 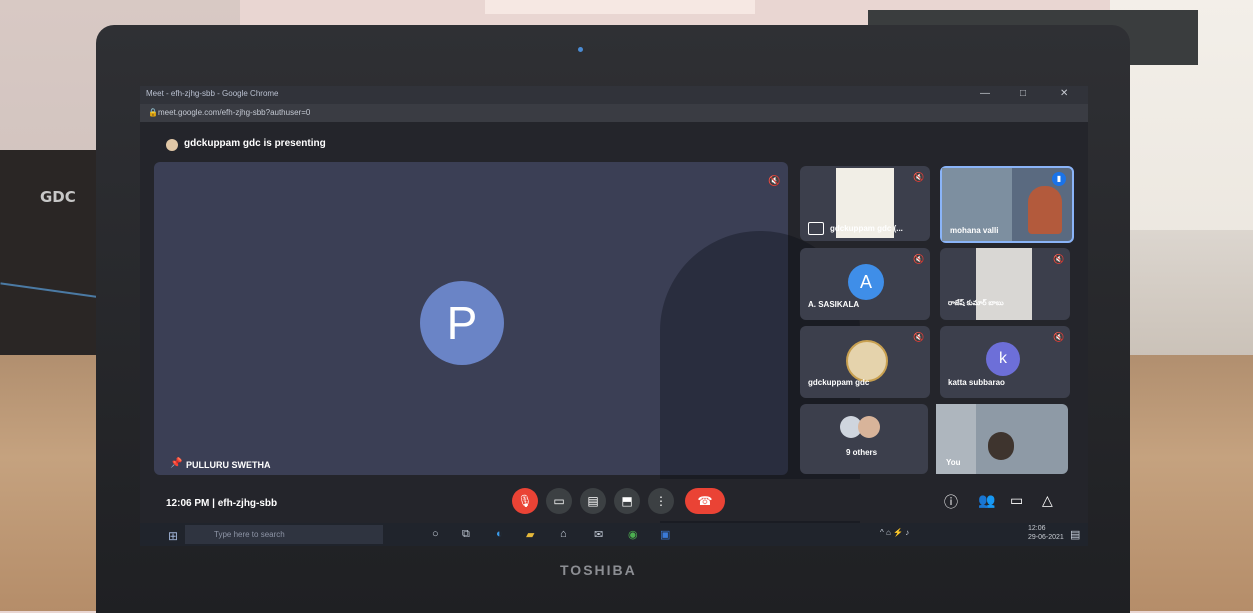 I want to click on present-now-button: ⬒, so click(x=627, y=501).